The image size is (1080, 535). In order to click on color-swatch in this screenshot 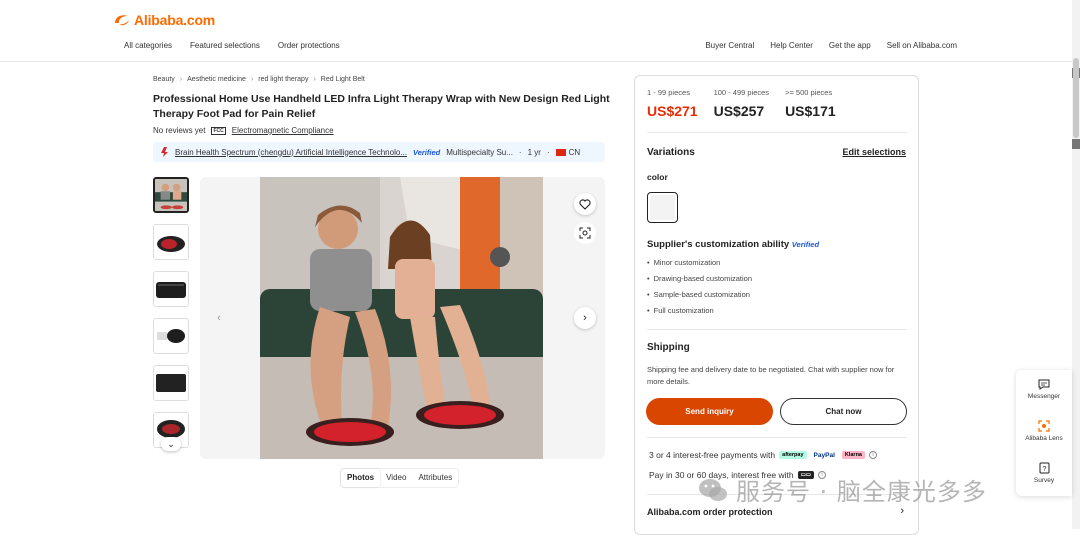, I will do `click(662, 207)`.